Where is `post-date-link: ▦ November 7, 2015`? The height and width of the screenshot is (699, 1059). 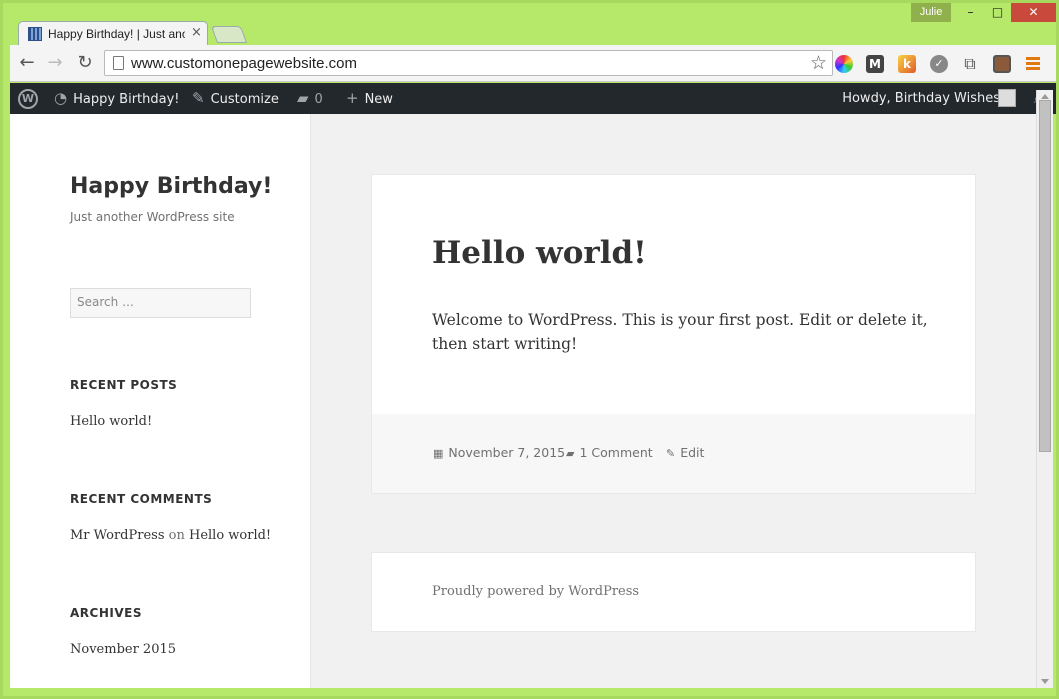 post-date-link: ▦ November 7, 2015 is located at coordinates (499, 452).